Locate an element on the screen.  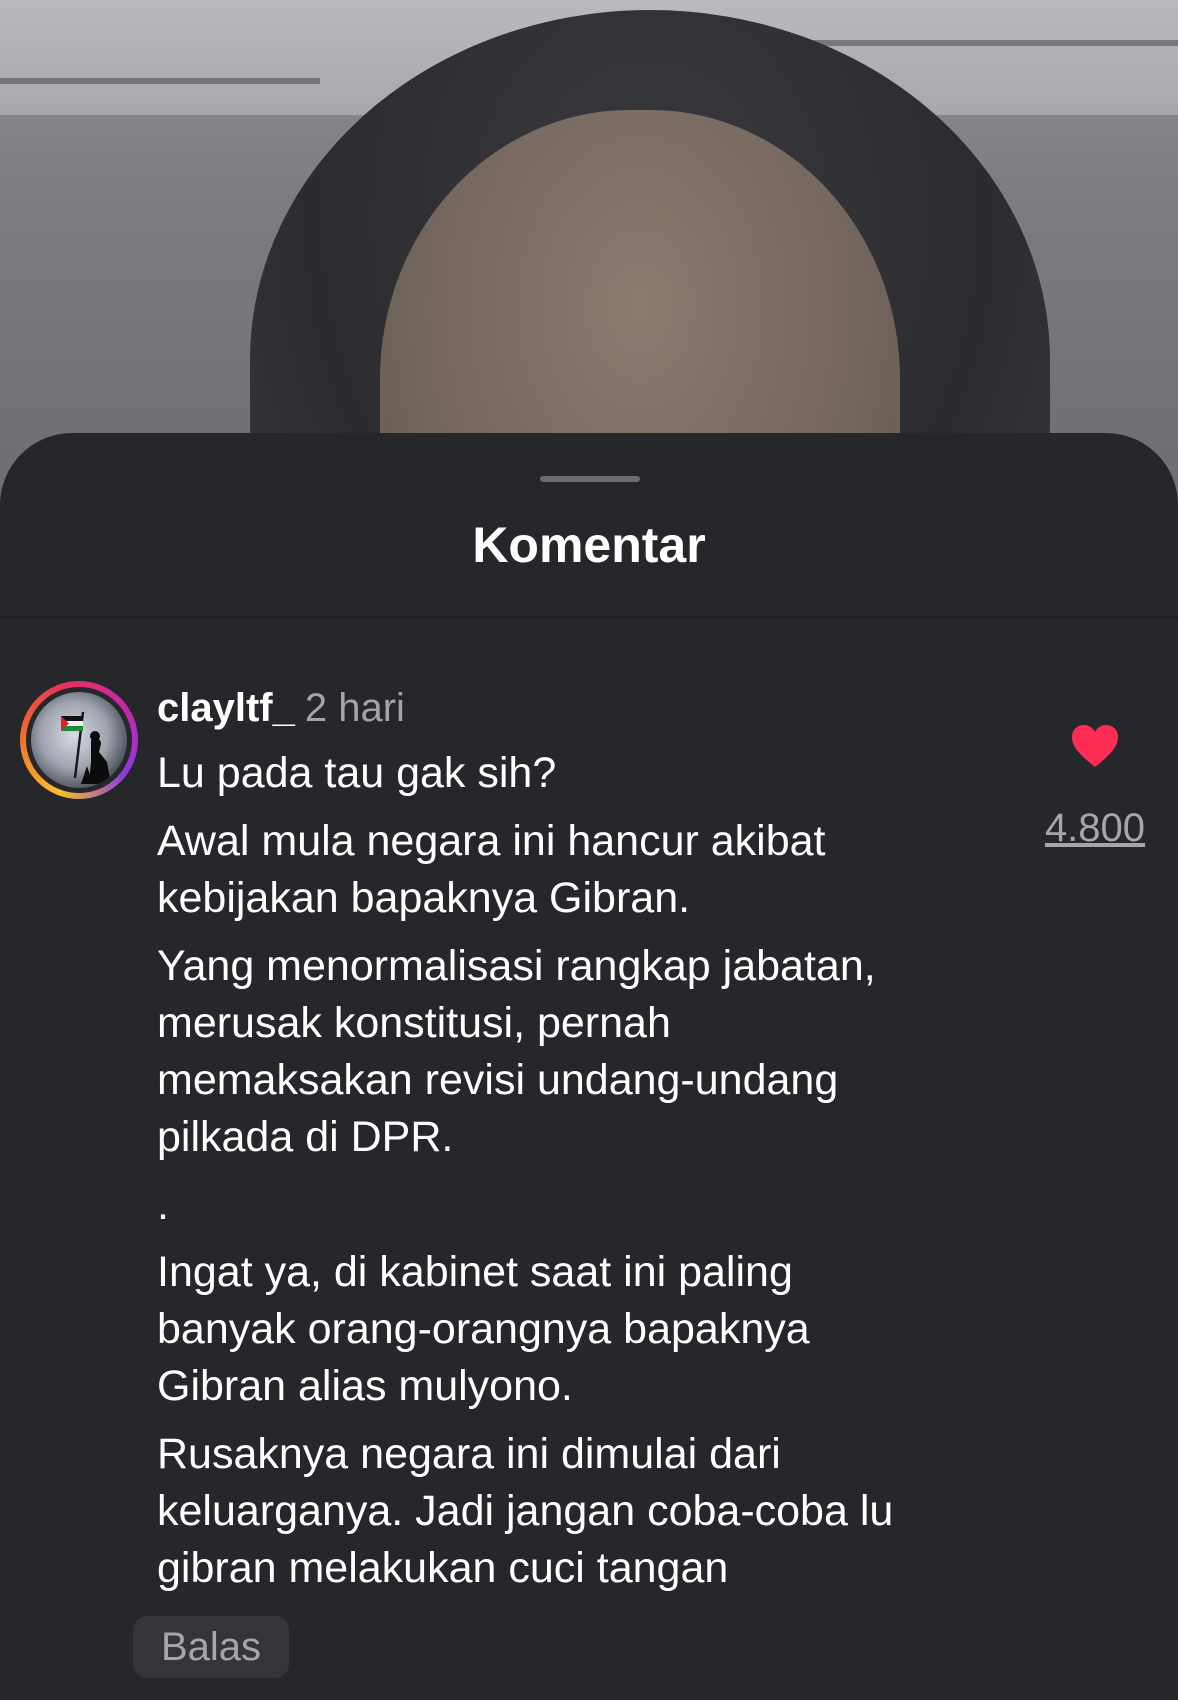
comment-line: Rusaknya negara ini dimulai dari is located at coordinates (469, 1454).